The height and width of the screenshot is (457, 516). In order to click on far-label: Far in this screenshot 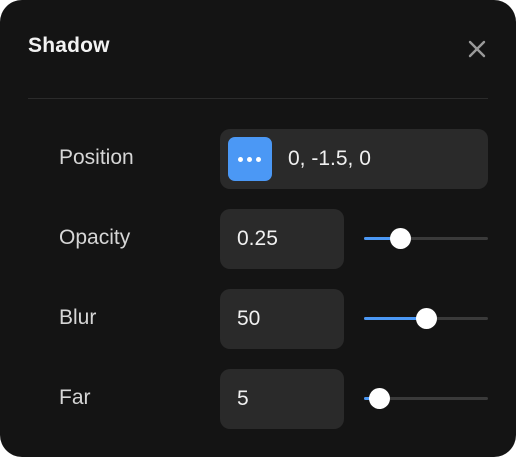, I will do `click(75, 397)`.